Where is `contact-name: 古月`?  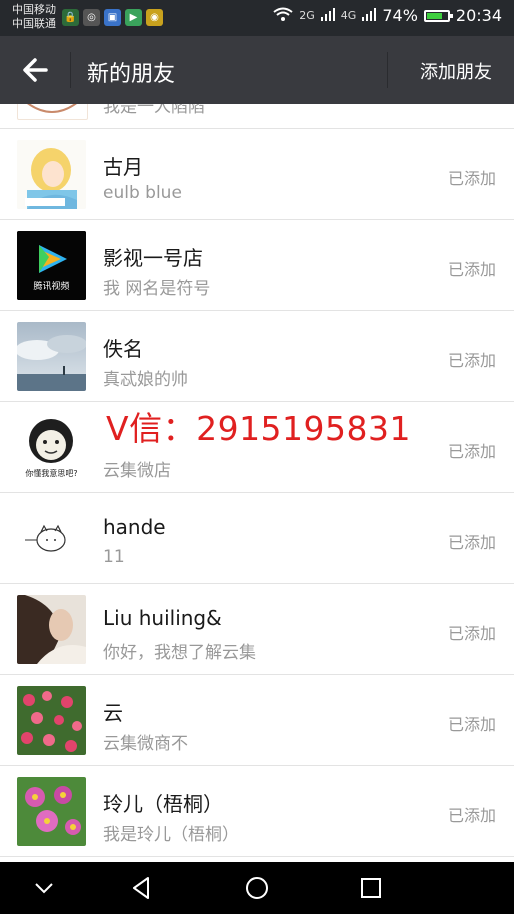
contact-name: 古月 is located at coordinates (123, 167).